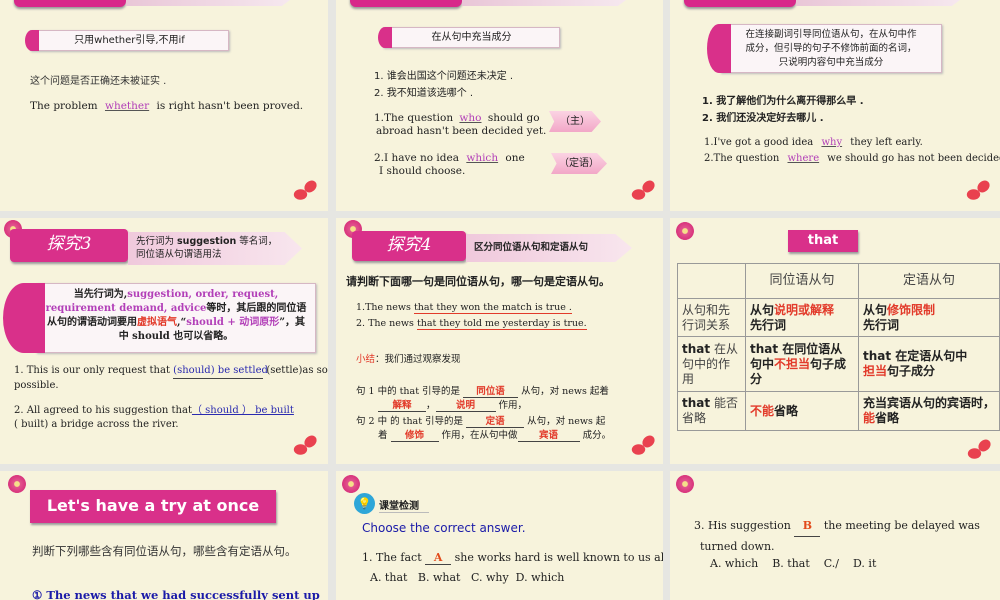 Image resolution: width=1000 pixels, height=600 pixels. I want to click on role-tag-attributive: （定语）, so click(579, 163).